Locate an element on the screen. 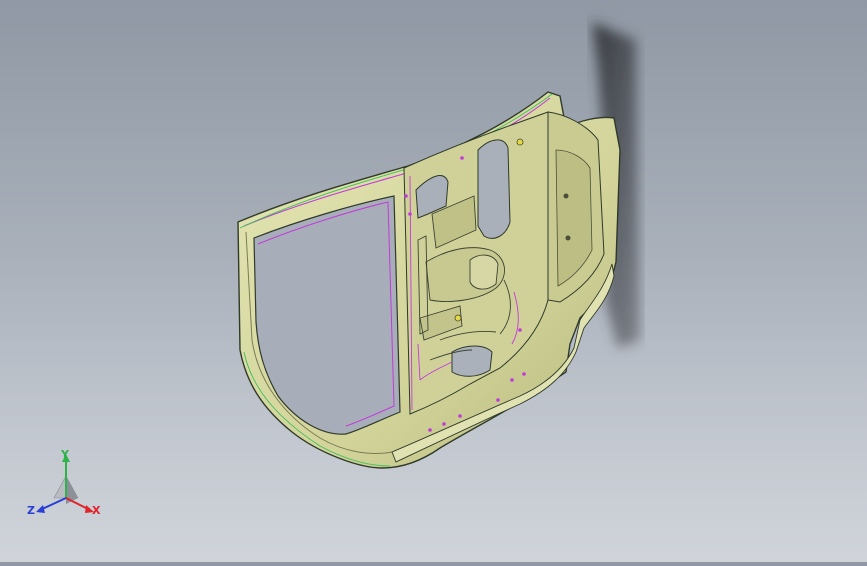 The image size is (867, 566). axis-y-label: Y is located at coordinates (65, 454).